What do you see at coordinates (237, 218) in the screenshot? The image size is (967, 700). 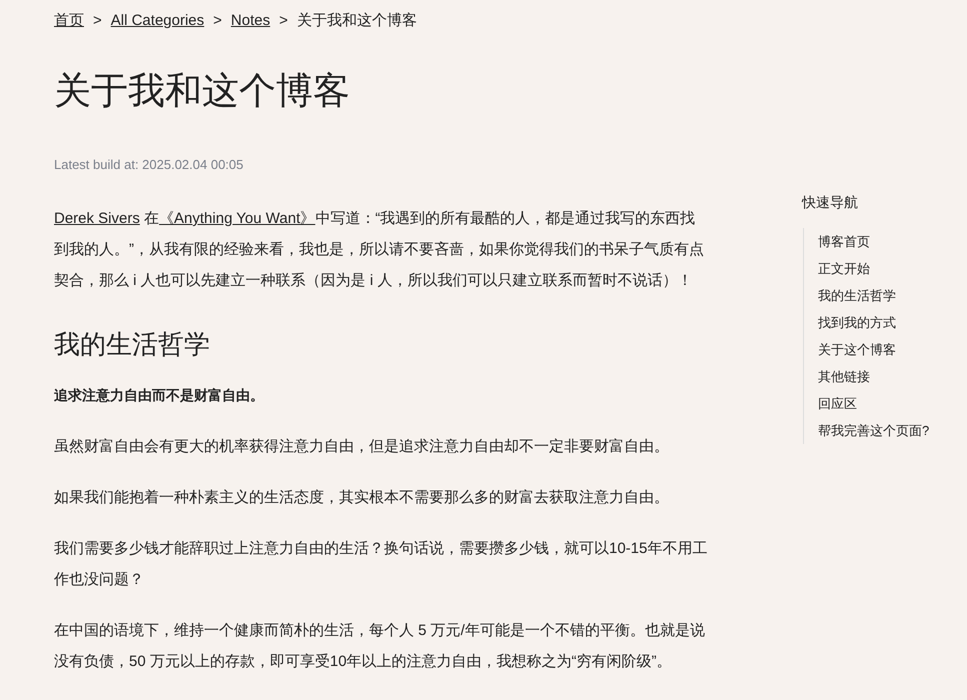 I see `text-link: 《Anything You Want》` at bounding box center [237, 218].